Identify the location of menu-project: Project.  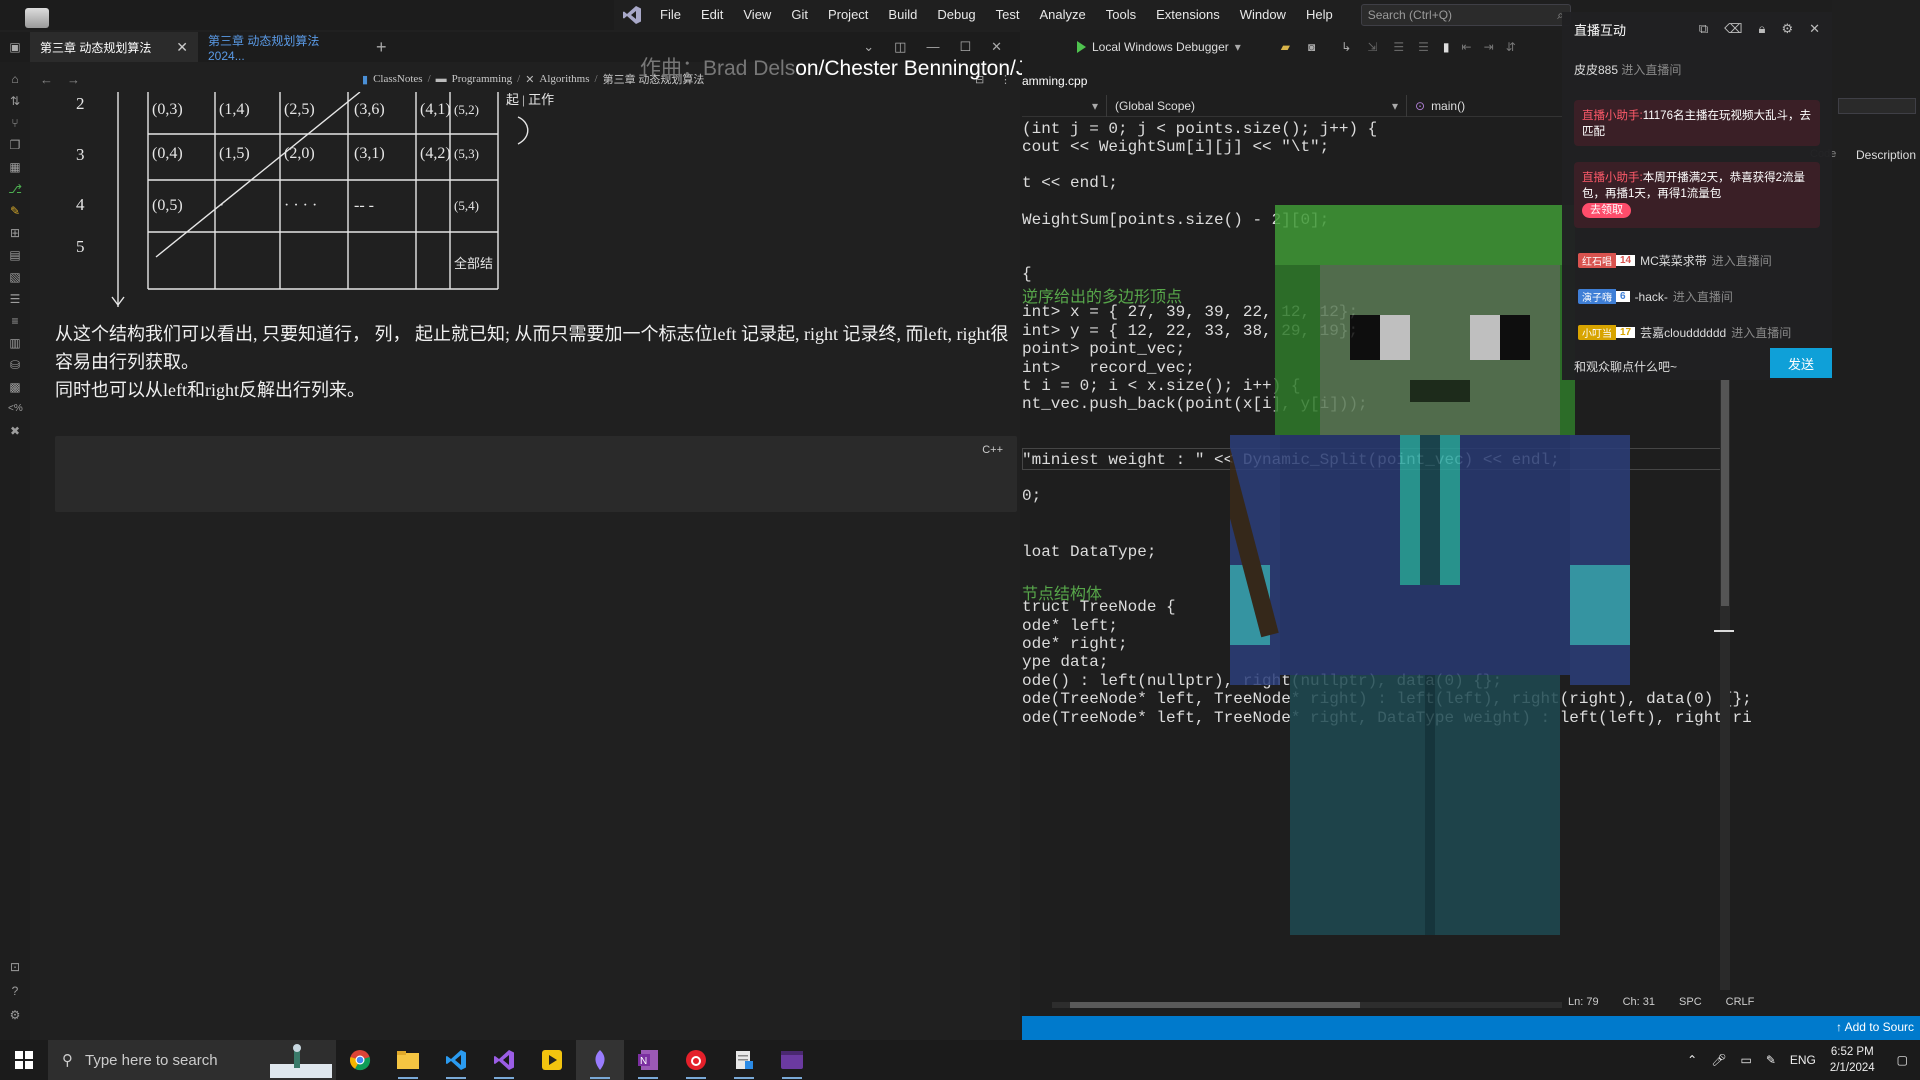
(848, 15).